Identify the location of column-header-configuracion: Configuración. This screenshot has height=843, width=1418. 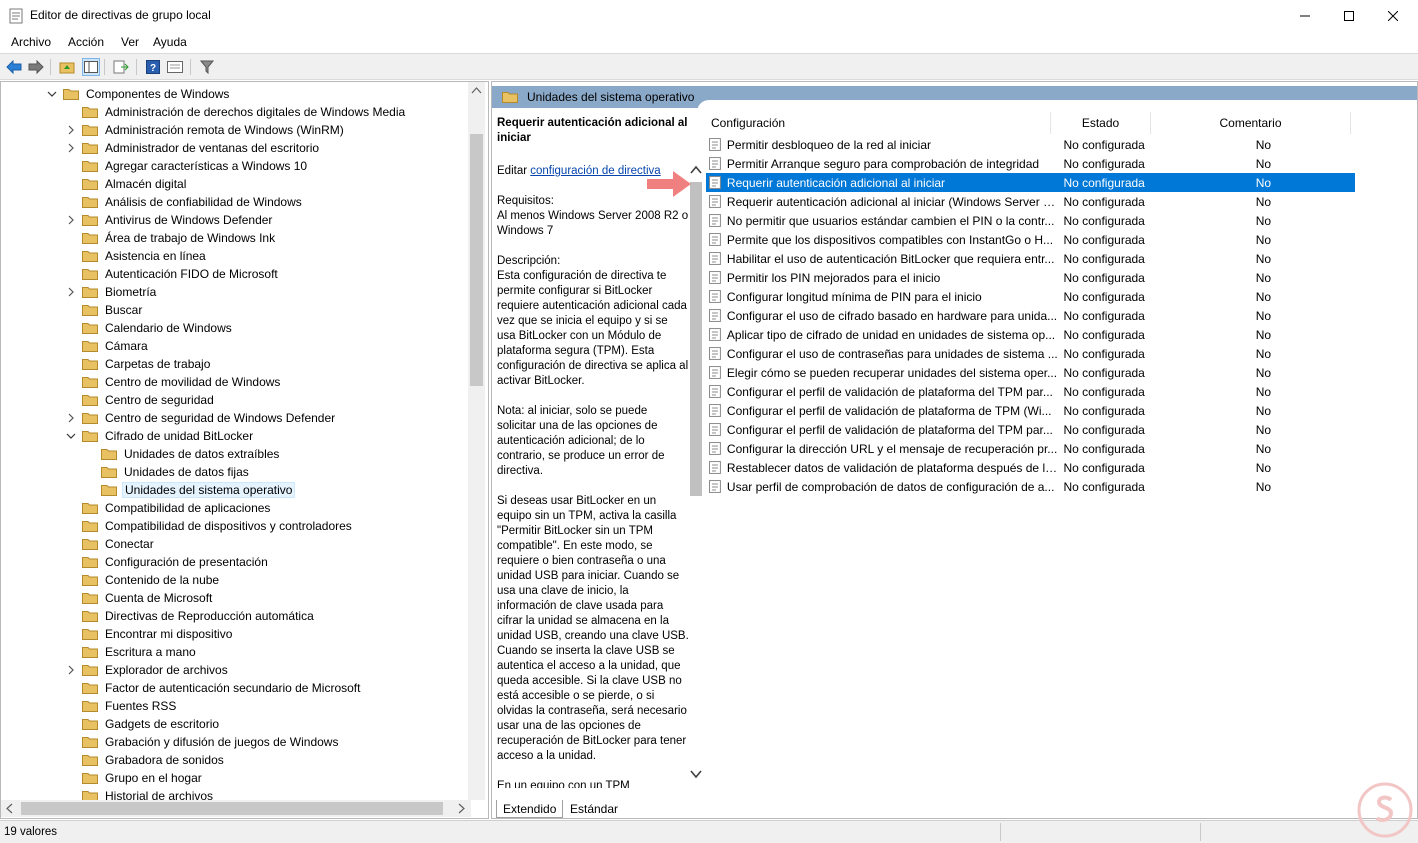
(878, 123).